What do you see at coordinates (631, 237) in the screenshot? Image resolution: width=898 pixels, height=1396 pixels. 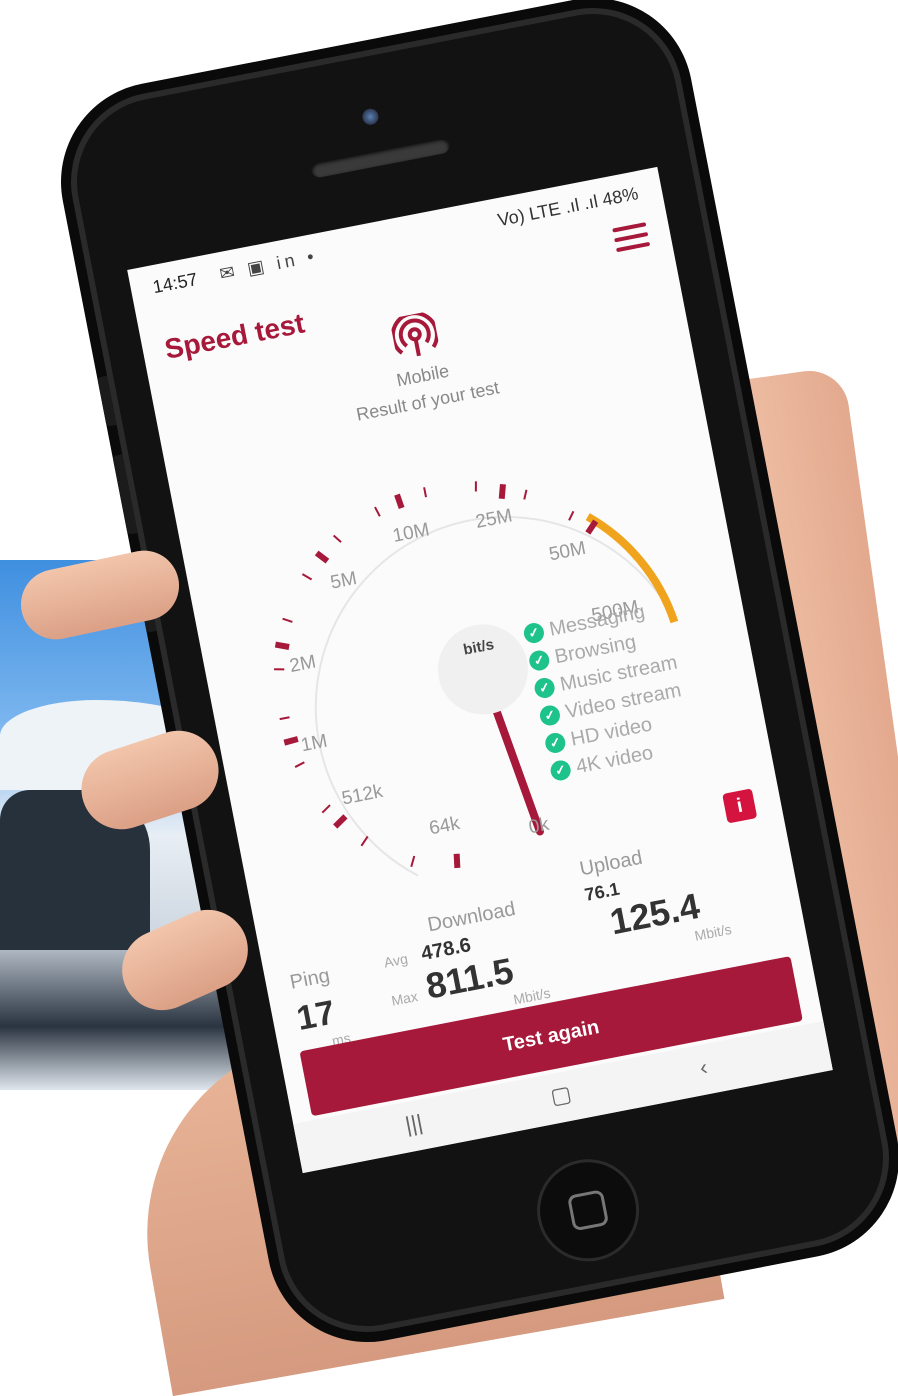 I see `hamburger-menu-icon` at bounding box center [631, 237].